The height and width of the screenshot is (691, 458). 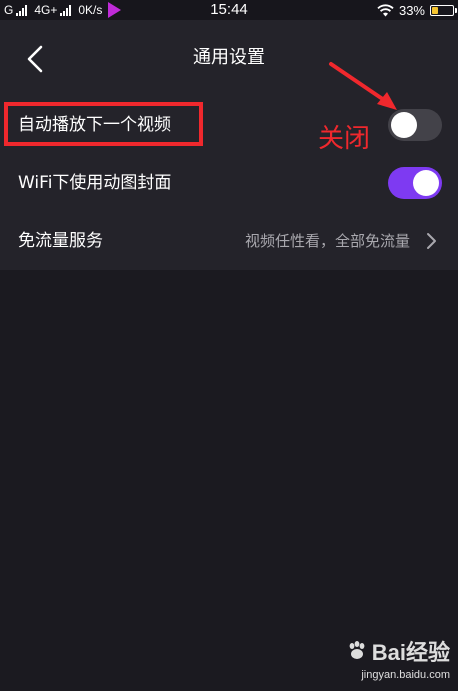 What do you see at coordinates (60, 241) in the screenshot?
I see `data-free-label: 免流量服务` at bounding box center [60, 241].